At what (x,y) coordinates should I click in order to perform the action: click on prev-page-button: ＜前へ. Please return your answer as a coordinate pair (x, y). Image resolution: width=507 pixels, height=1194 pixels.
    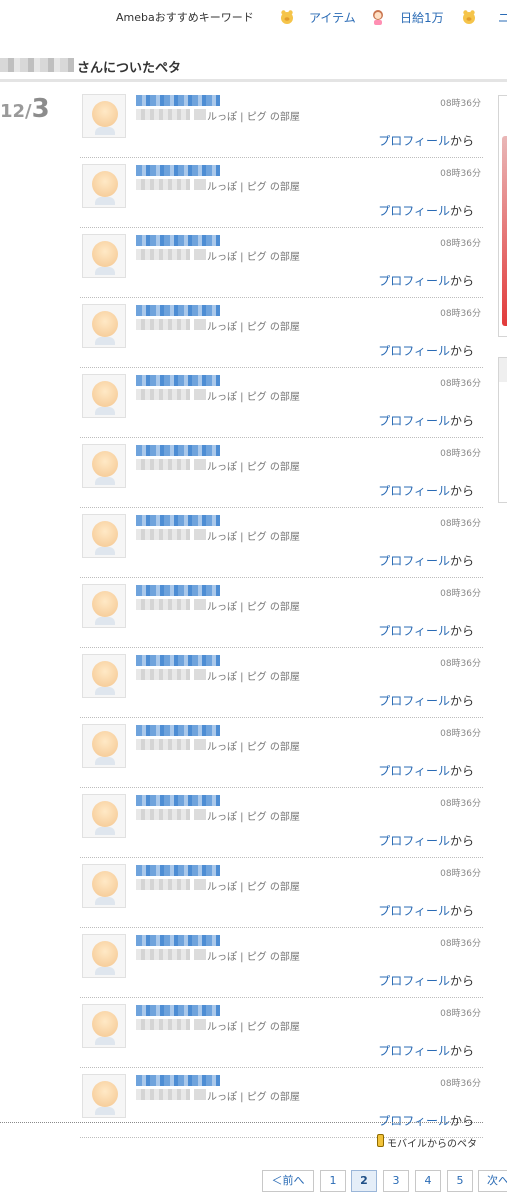
    Looking at the image, I should click on (288, 1181).